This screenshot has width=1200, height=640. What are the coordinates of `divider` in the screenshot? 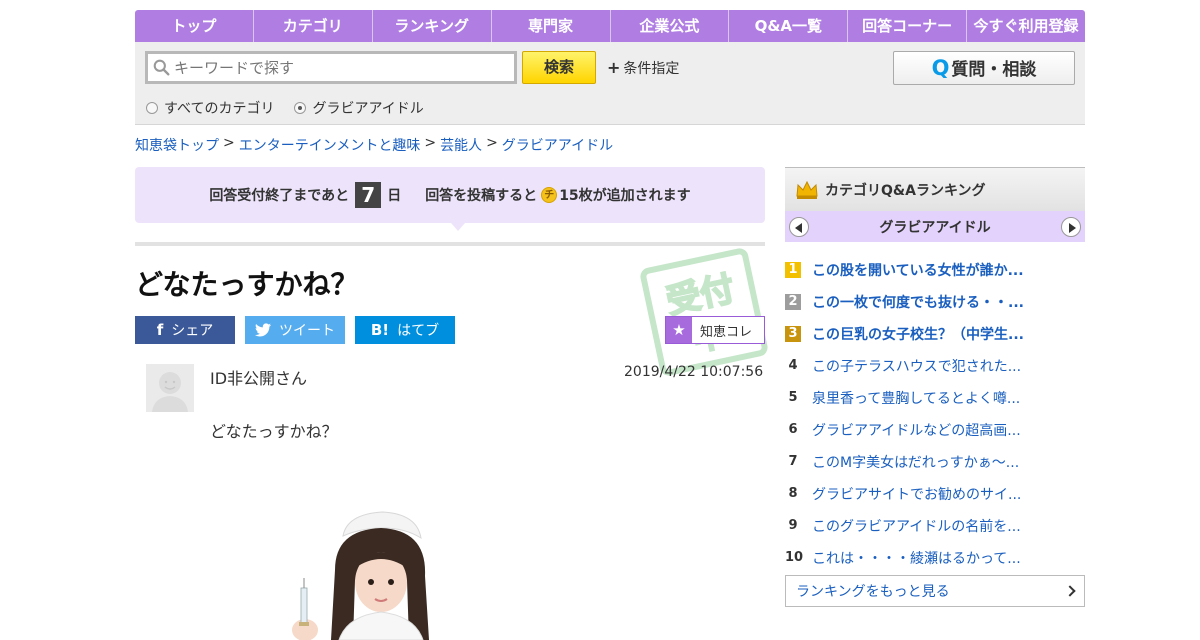 It's located at (450, 244).